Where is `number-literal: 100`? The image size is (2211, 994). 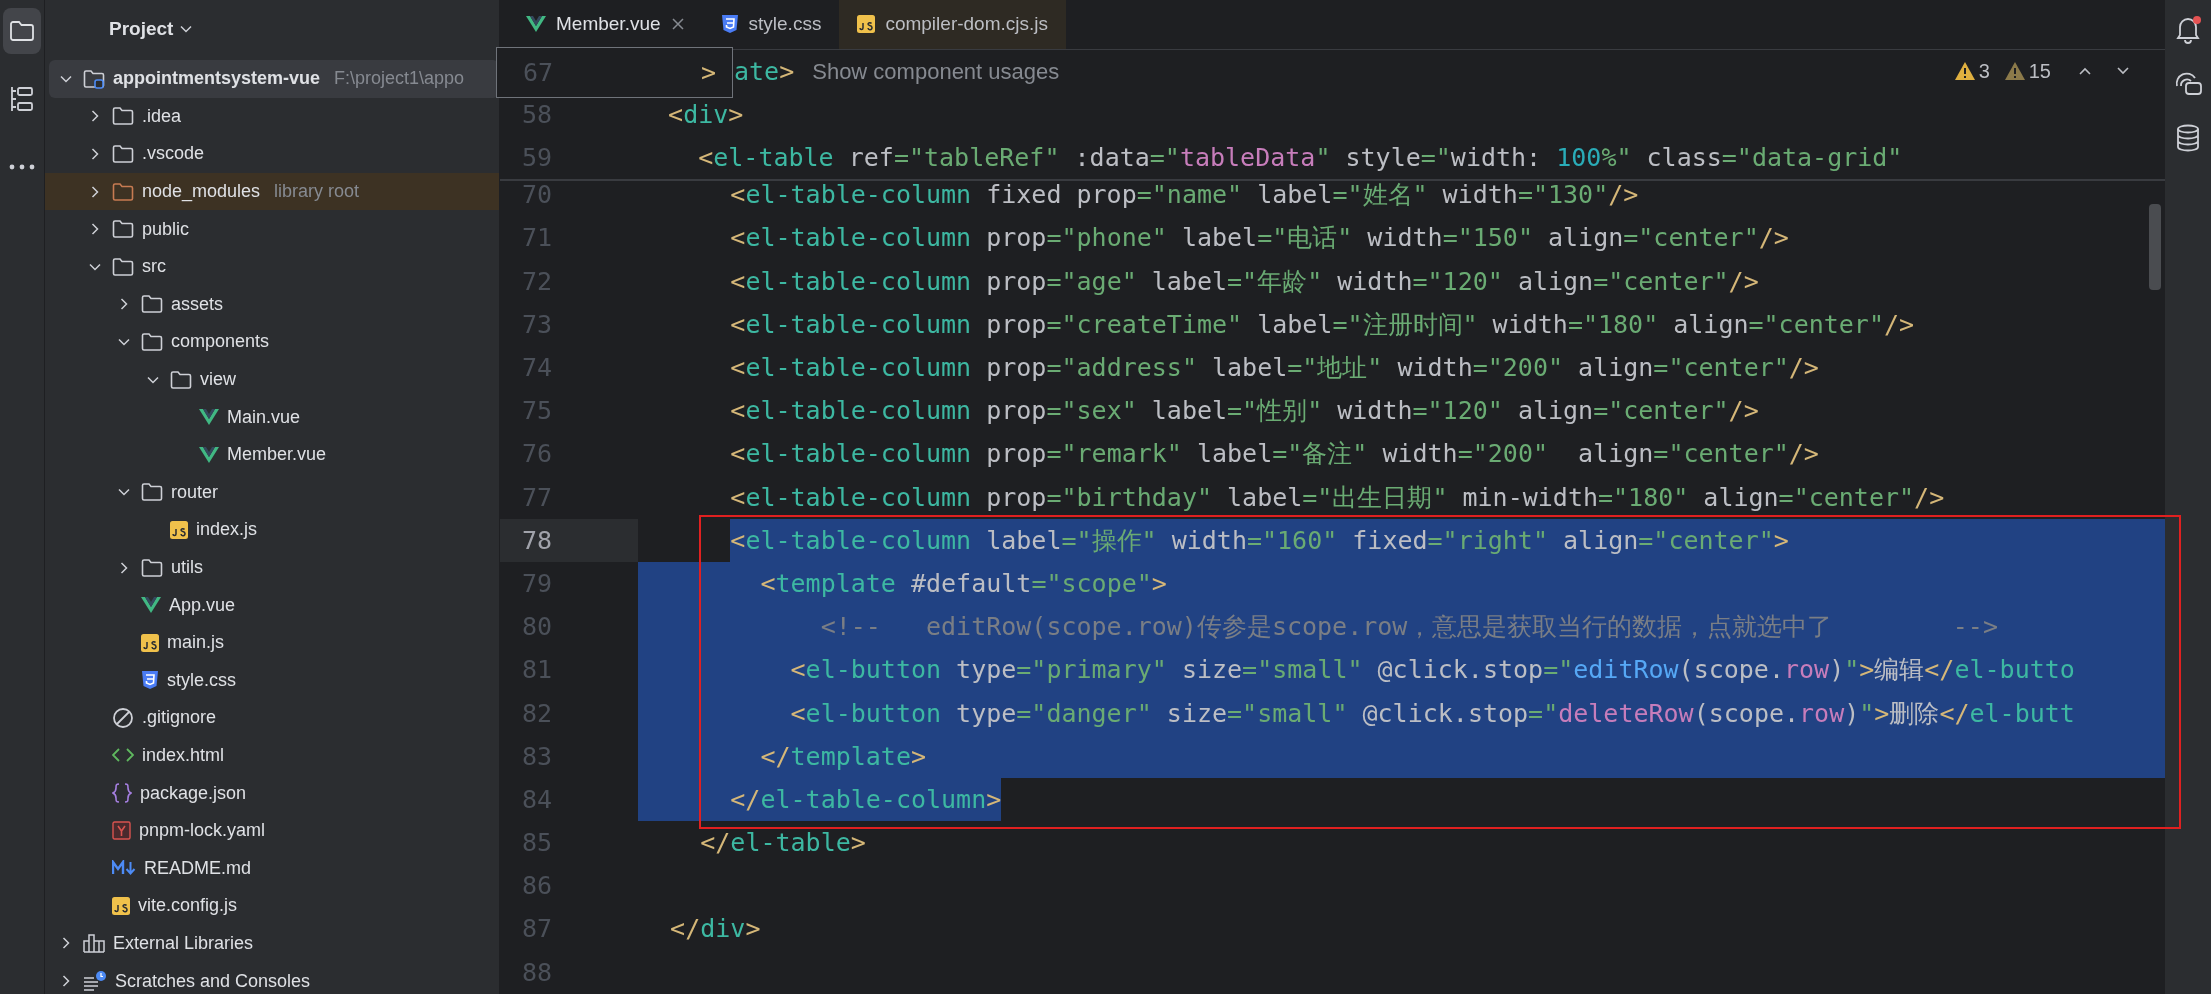 number-literal: 100 is located at coordinates (1579, 158).